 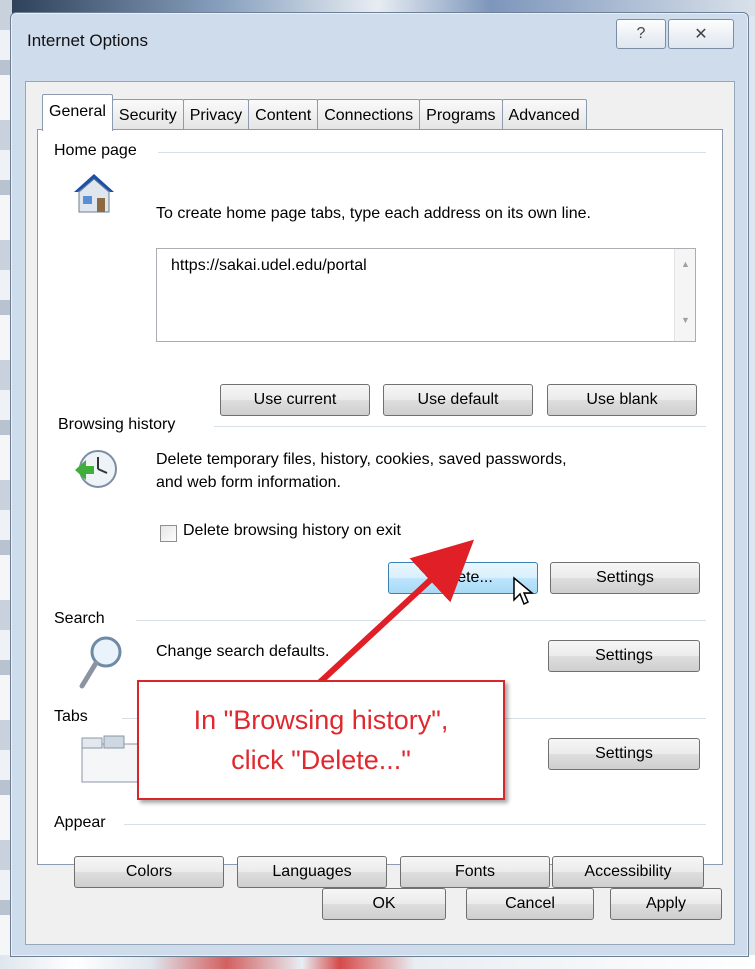 What do you see at coordinates (525, 593) in the screenshot?
I see `mouse-cursor-icon` at bounding box center [525, 593].